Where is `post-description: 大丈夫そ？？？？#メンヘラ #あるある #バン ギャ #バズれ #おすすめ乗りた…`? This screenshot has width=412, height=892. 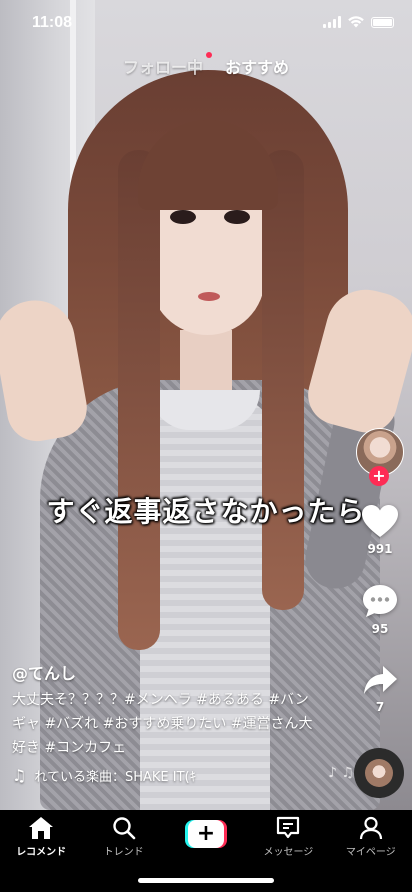
post-description: 大丈夫そ？？？？#メンヘラ #あるある #バン ギャ #バズれ #おすすめ乗りた… is located at coordinates (179, 724).